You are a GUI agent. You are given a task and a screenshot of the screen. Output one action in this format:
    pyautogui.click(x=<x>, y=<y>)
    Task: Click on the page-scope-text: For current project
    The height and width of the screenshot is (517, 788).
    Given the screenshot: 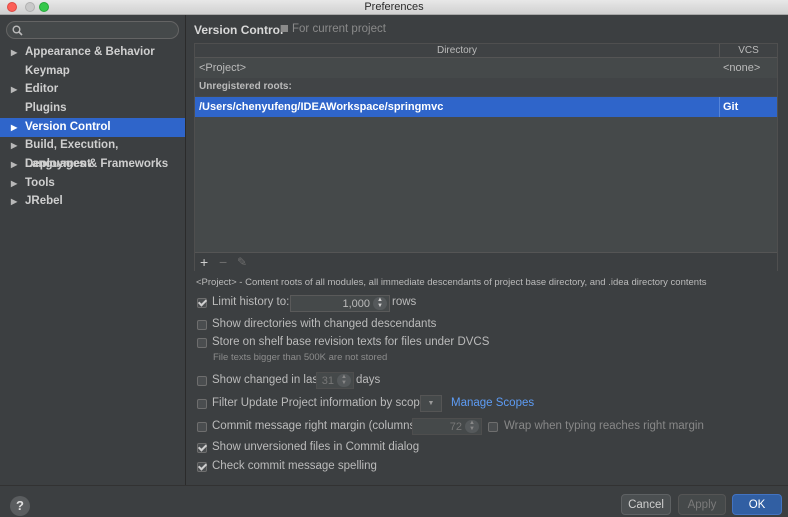 What is the action you would take?
    pyautogui.click(x=339, y=29)
    